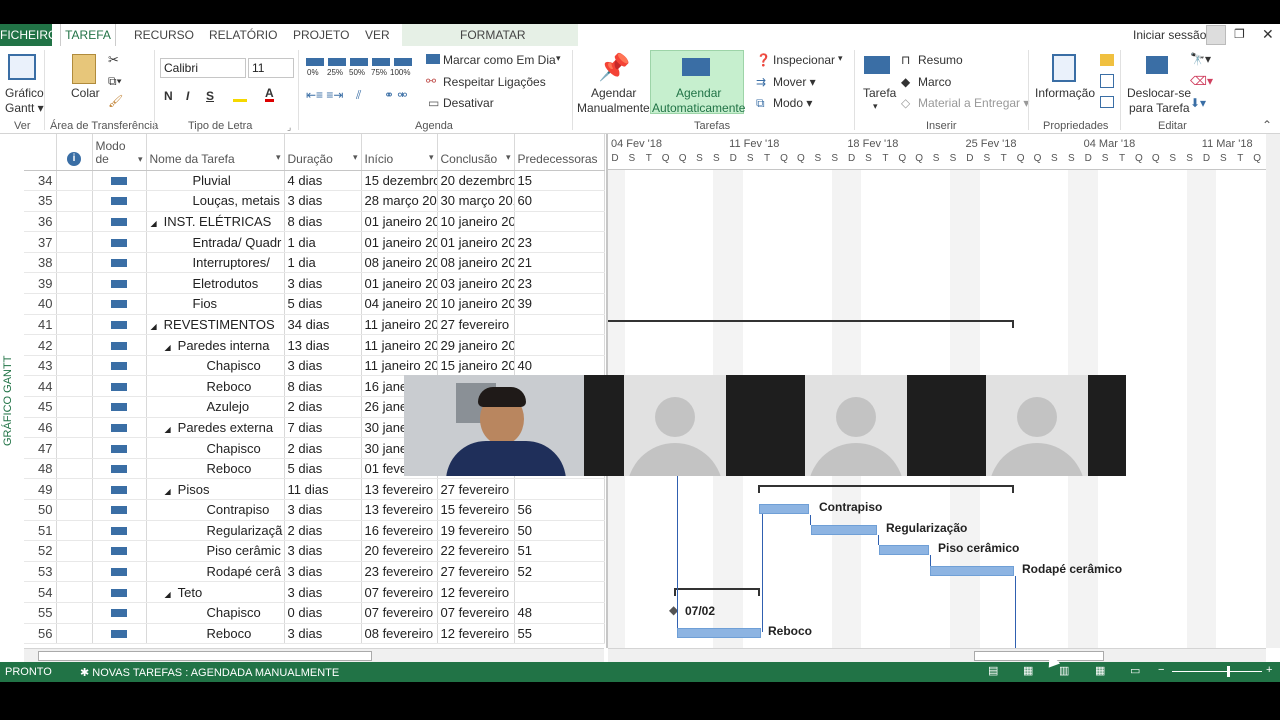 Image resolution: width=1280 pixels, height=720 pixels. Describe the element at coordinates (476, 325) in the screenshot. I see `finish-cell: 27 fevereiro` at that location.